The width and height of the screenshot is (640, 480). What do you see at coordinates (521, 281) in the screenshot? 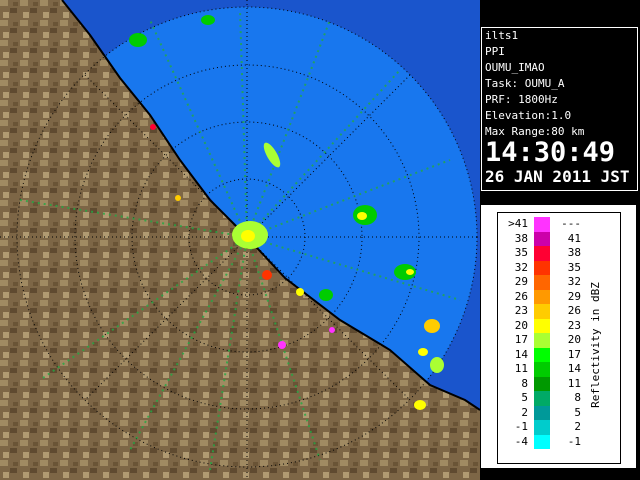
I see `legend-low-value: 29` at bounding box center [521, 281].